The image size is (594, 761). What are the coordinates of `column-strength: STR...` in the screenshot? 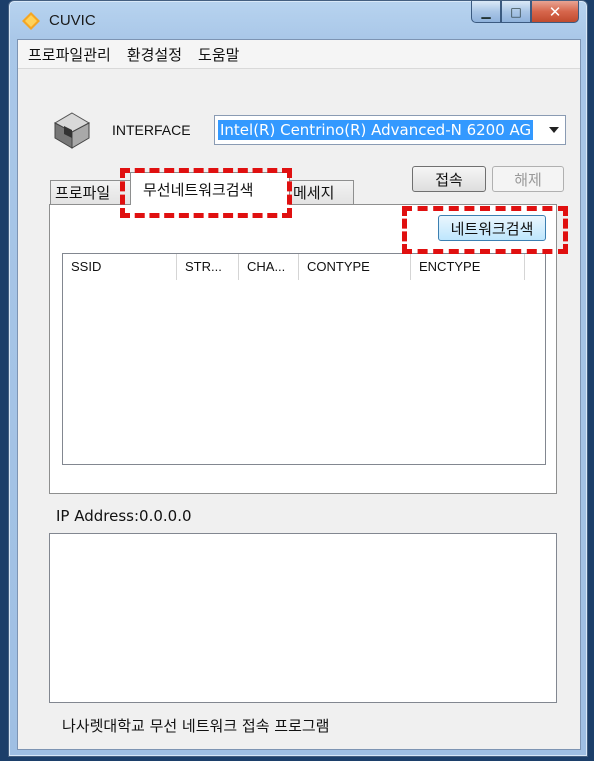 It's located at (208, 267).